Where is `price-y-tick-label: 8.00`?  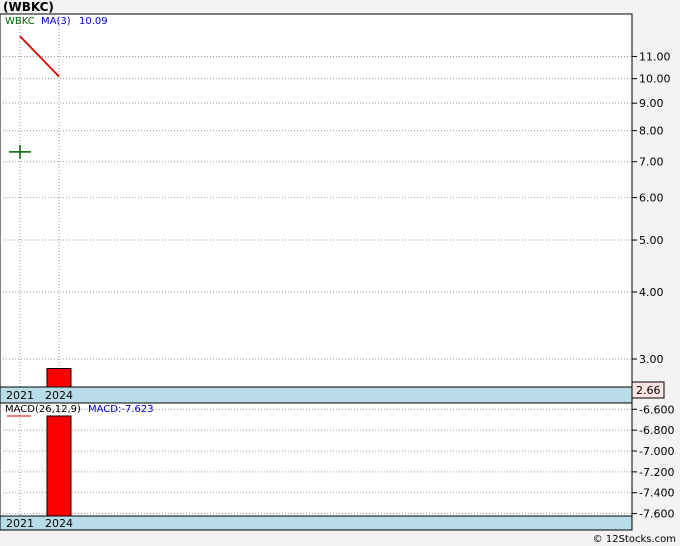 price-y-tick-label: 8.00 is located at coordinates (651, 131).